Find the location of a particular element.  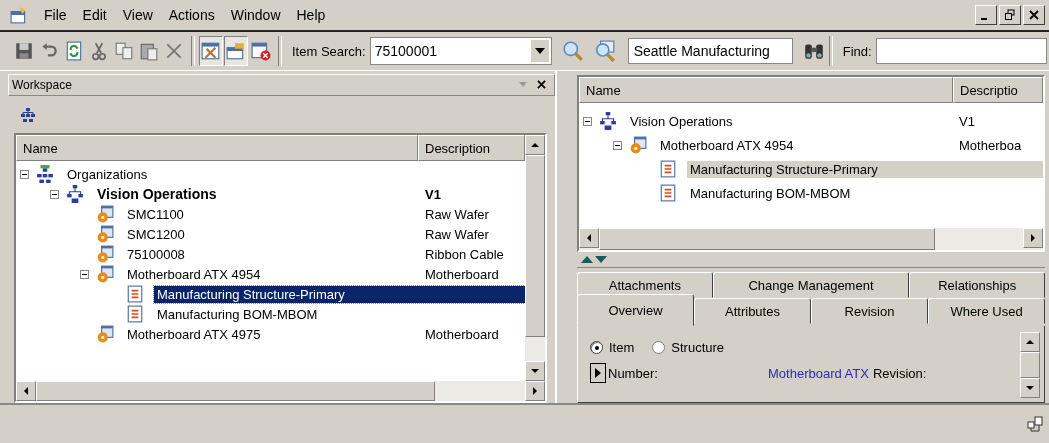

refresh-icon is located at coordinates (74, 51).